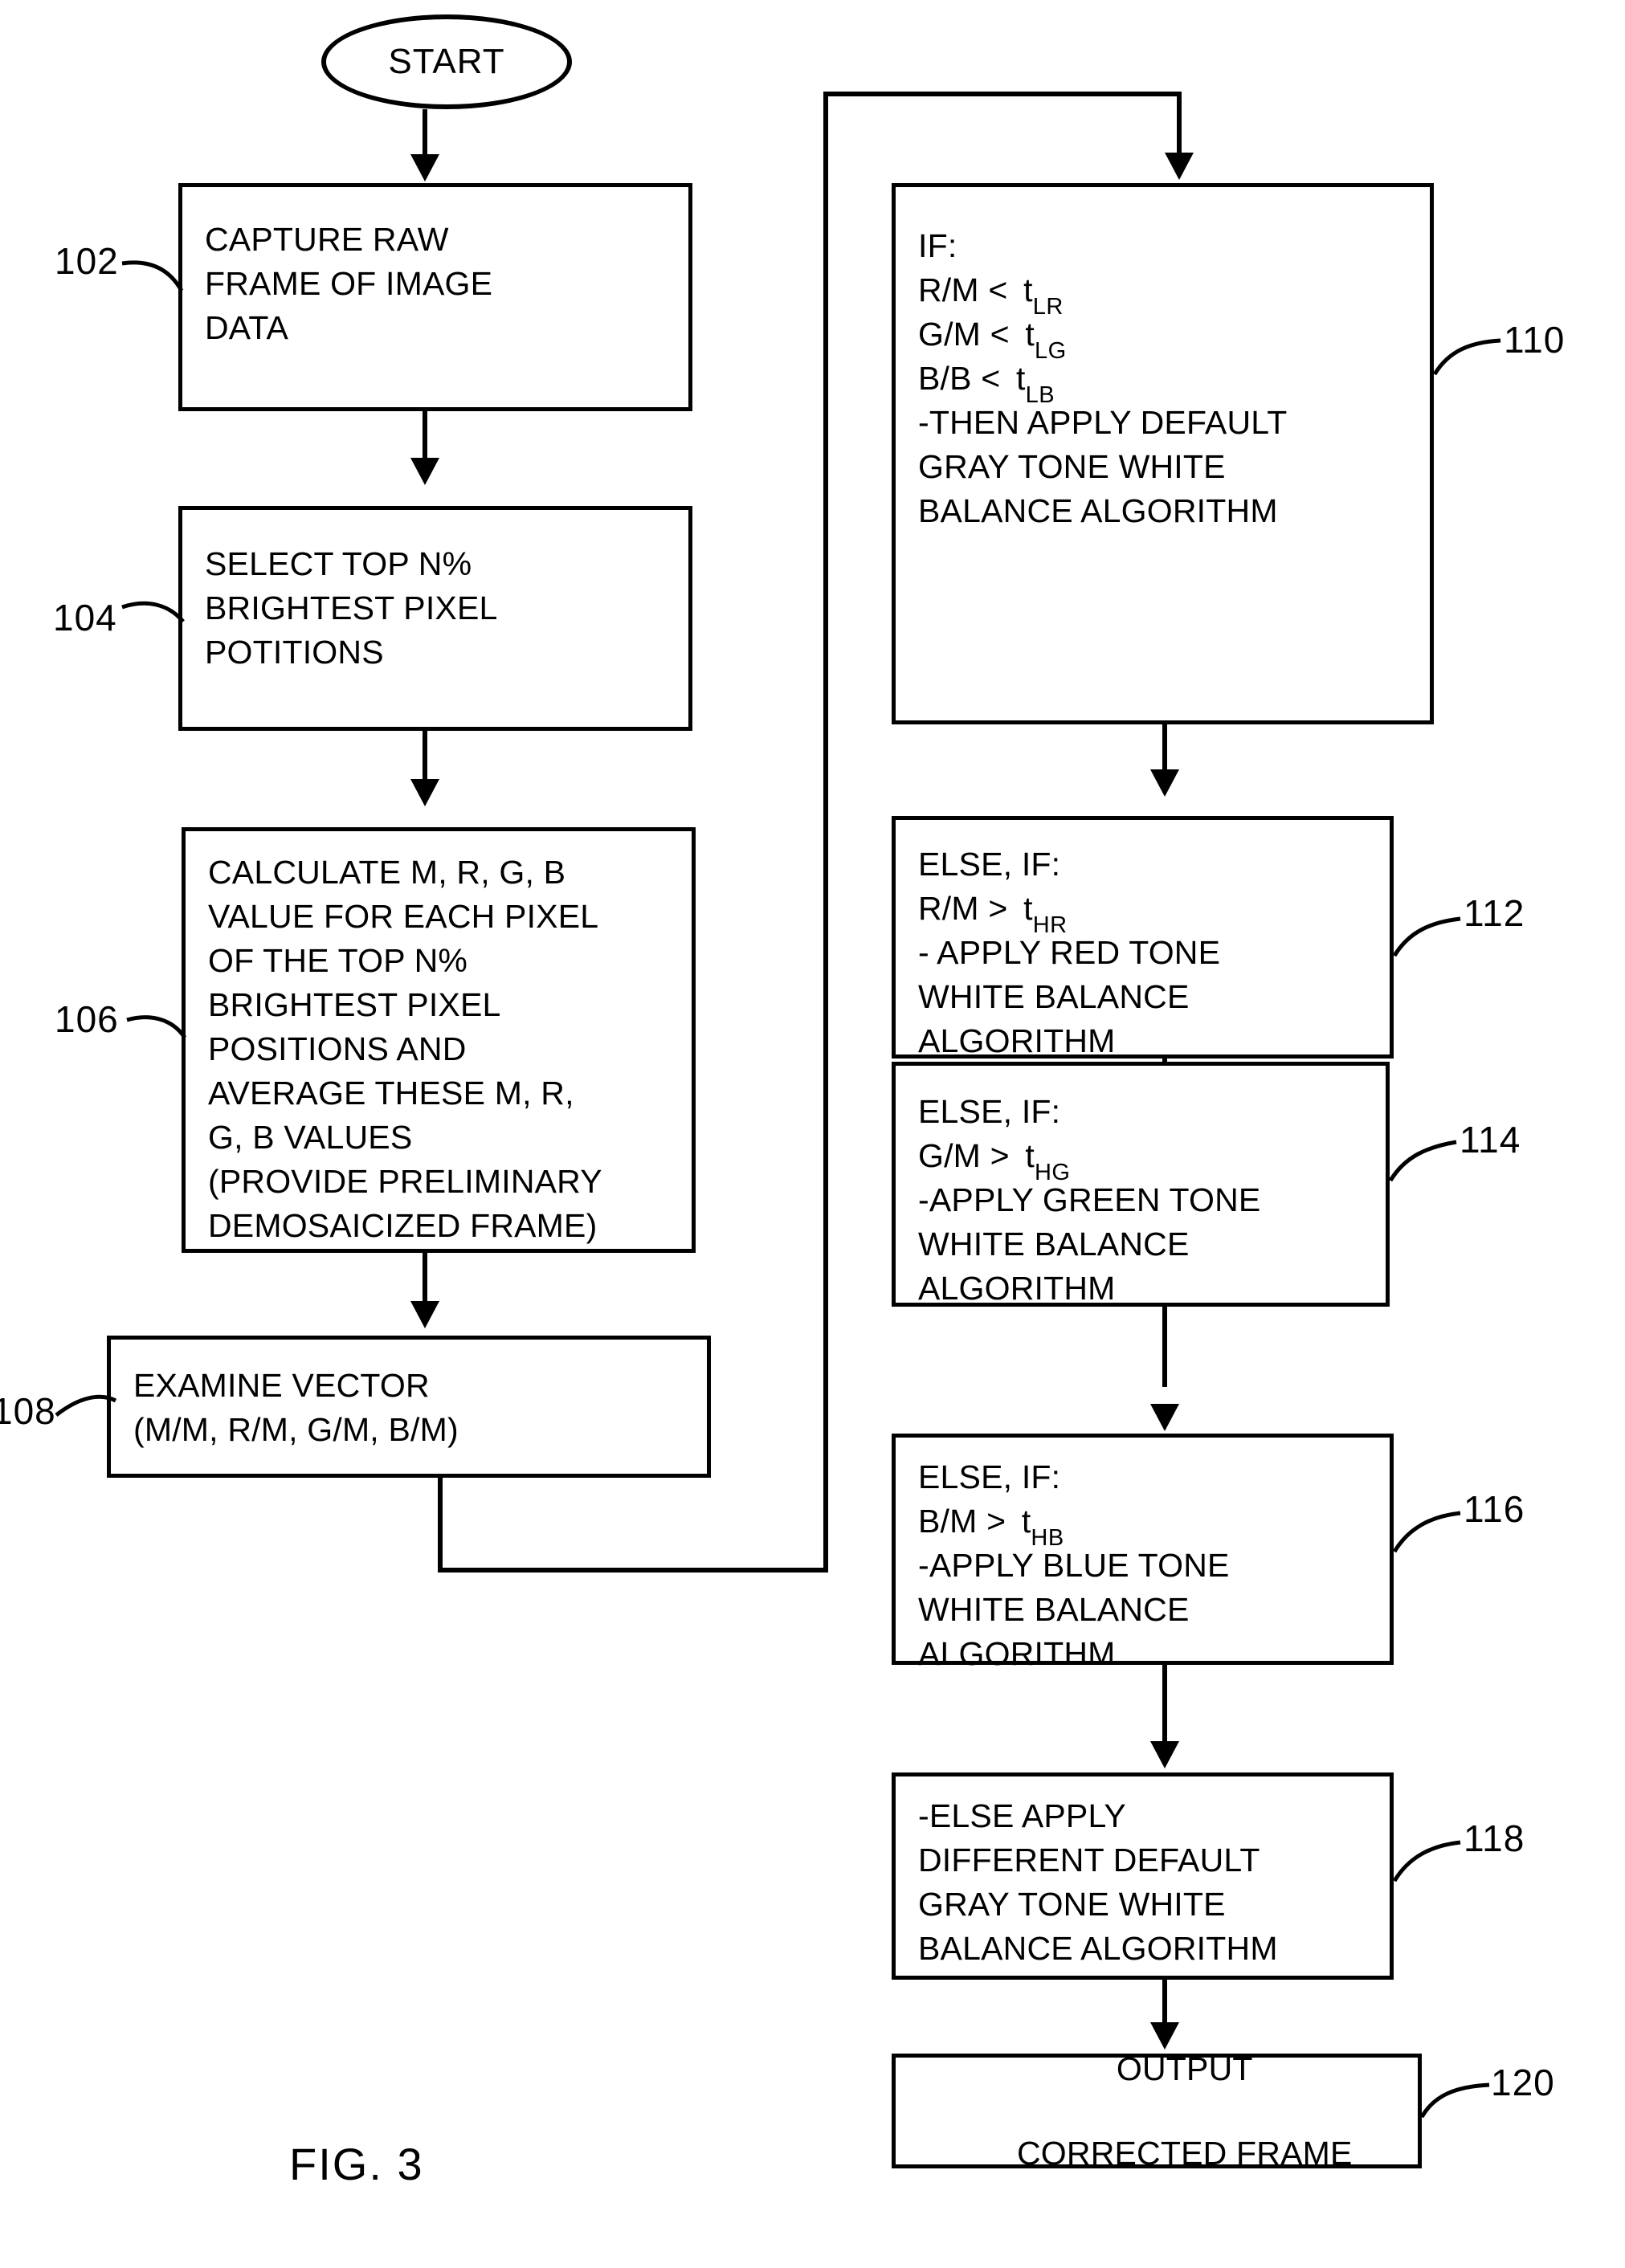 The width and height of the screenshot is (1625, 2268). What do you see at coordinates (405, 1181) in the screenshot?
I see `box-106-line-8: (PROVIDE PRELIMINARY` at bounding box center [405, 1181].